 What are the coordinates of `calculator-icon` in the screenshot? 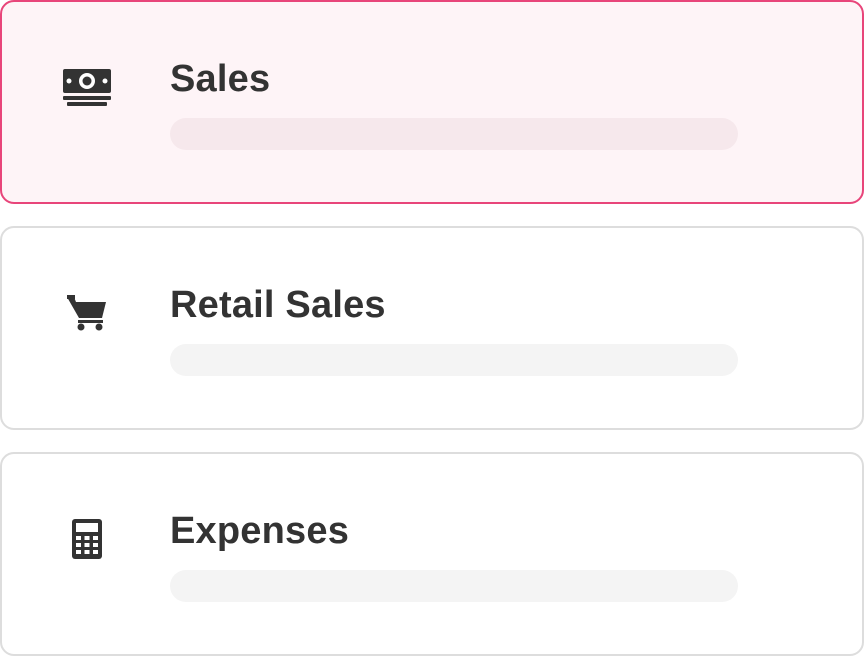 It's located at (87, 539).